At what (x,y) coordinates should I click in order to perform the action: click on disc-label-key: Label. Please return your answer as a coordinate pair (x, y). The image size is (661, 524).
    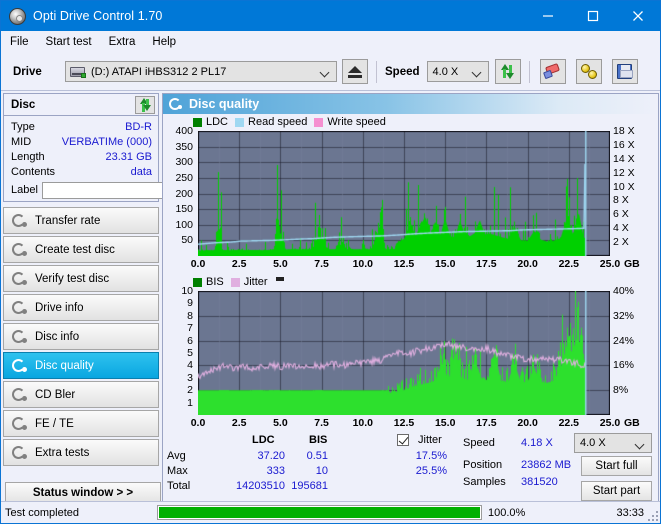
    Looking at the image, I should click on (24, 190).